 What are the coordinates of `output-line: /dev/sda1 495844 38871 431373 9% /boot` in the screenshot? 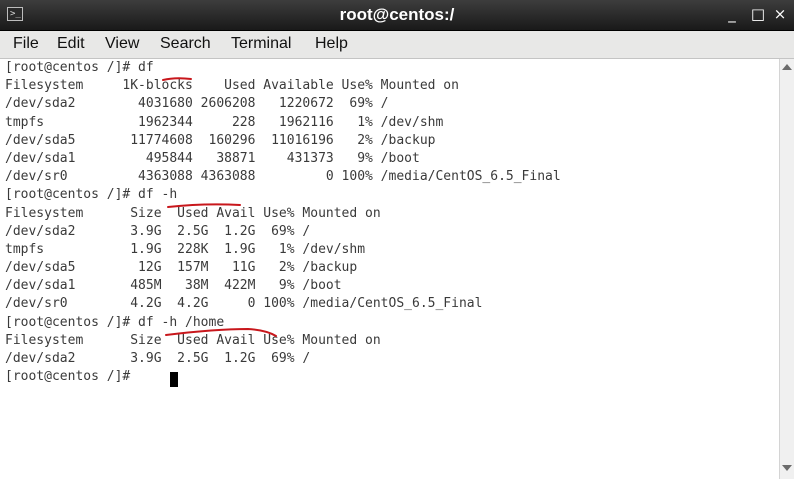 It's located at (212, 158).